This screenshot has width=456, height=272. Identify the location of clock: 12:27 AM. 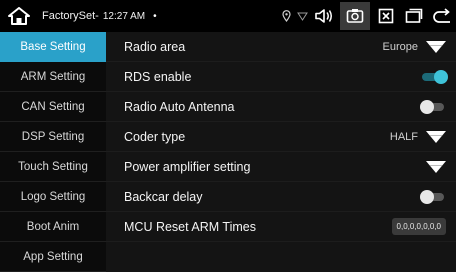
(124, 16).